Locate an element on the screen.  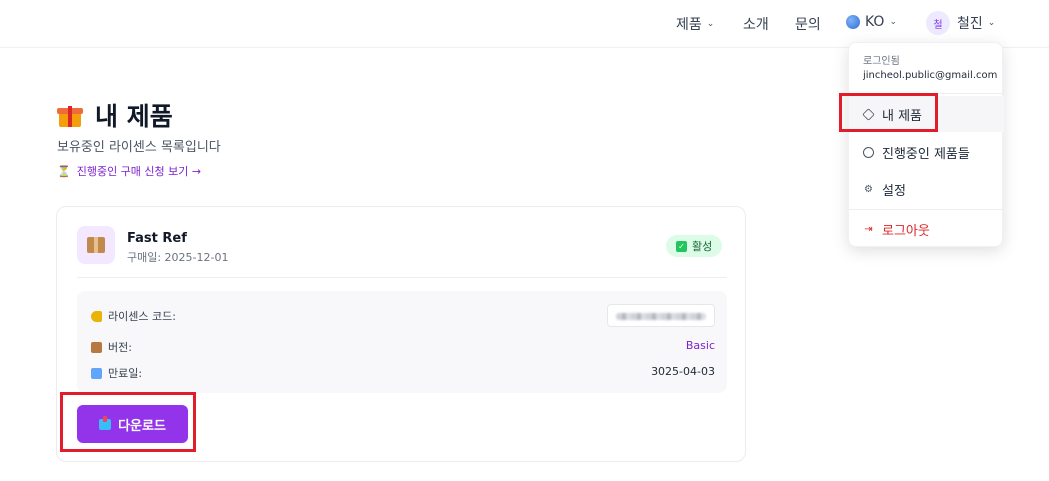
menu-item-pending-products: 진행중인 제품들 is located at coordinates (926, 152).